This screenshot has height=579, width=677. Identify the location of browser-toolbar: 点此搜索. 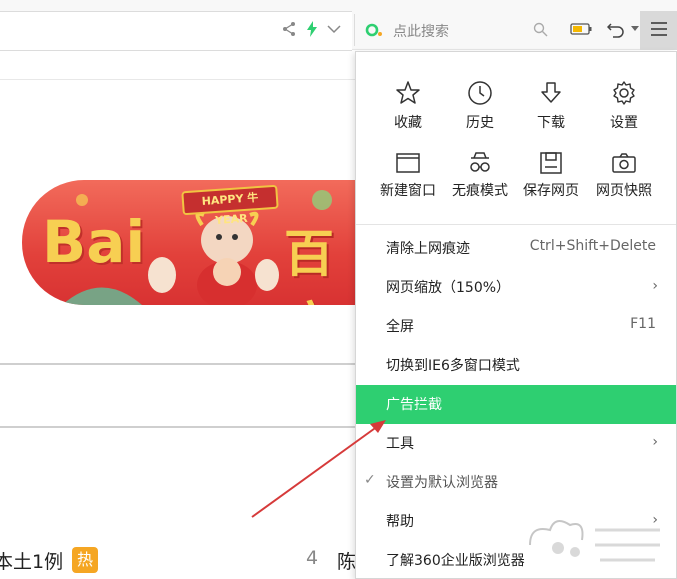
(338, 25).